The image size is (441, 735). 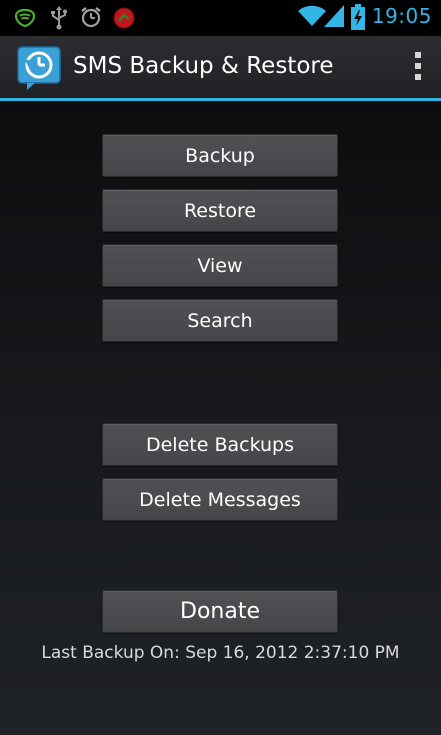 What do you see at coordinates (220, 210) in the screenshot?
I see `restore-button: Restore` at bounding box center [220, 210].